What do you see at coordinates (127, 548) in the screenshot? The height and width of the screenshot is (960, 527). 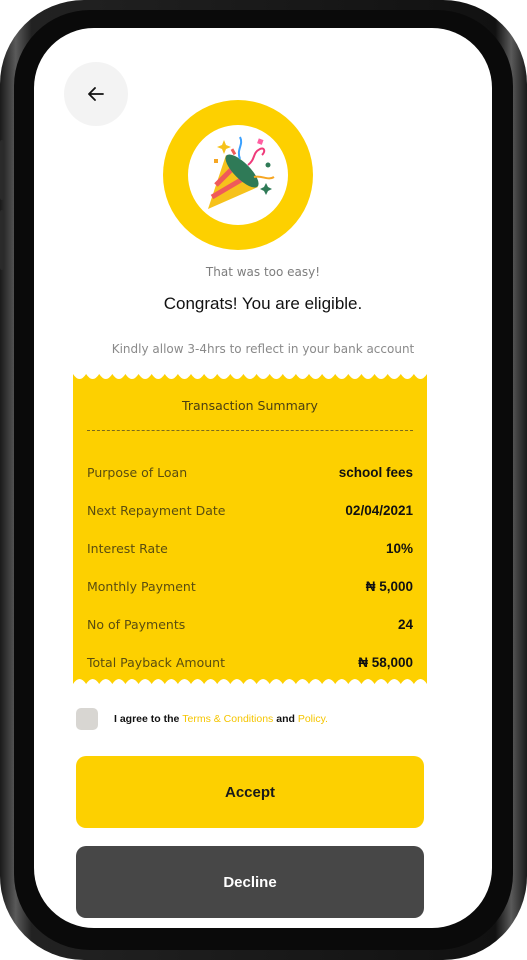 I see `summary-row-label: Interest Rate` at bounding box center [127, 548].